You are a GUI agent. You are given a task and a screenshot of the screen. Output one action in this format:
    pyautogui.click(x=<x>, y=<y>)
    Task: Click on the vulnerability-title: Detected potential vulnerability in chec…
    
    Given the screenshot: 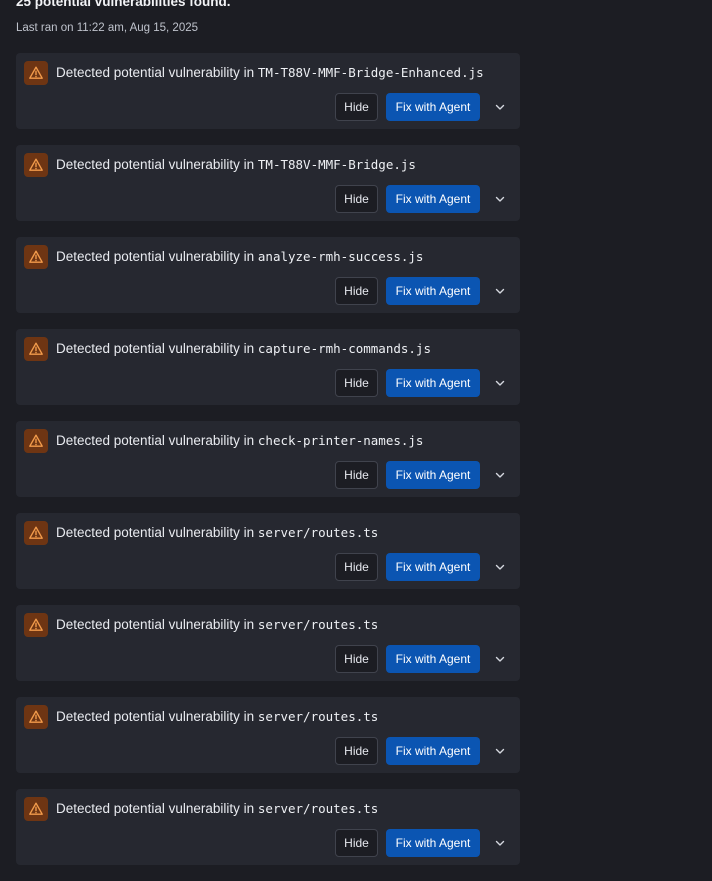 What is the action you would take?
    pyautogui.click(x=239, y=441)
    